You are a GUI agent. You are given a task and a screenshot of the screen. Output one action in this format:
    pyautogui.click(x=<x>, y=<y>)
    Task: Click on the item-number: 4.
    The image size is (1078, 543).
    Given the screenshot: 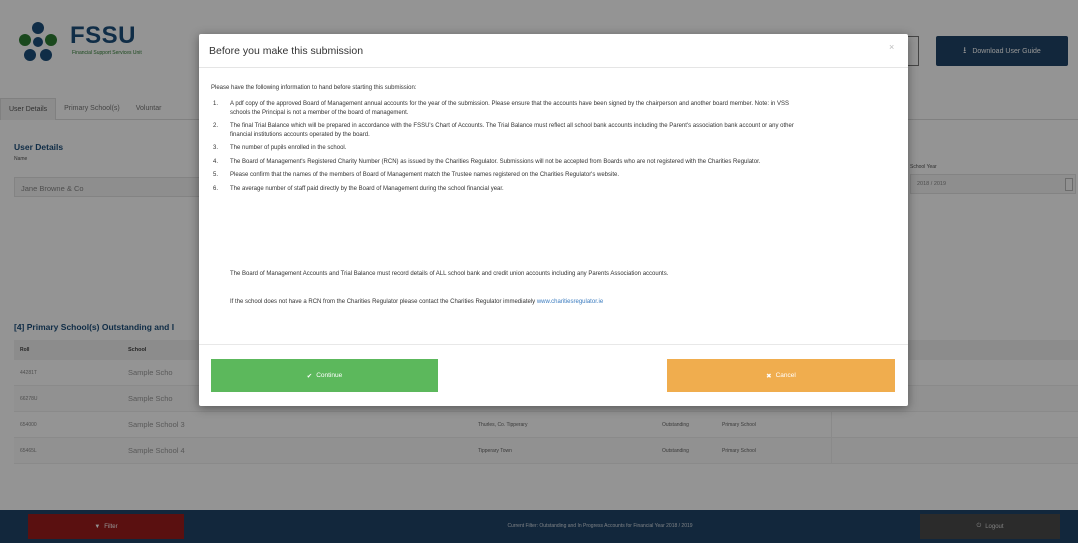 What is the action you would take?
    pyautogui.click(x=216, y=161)
    